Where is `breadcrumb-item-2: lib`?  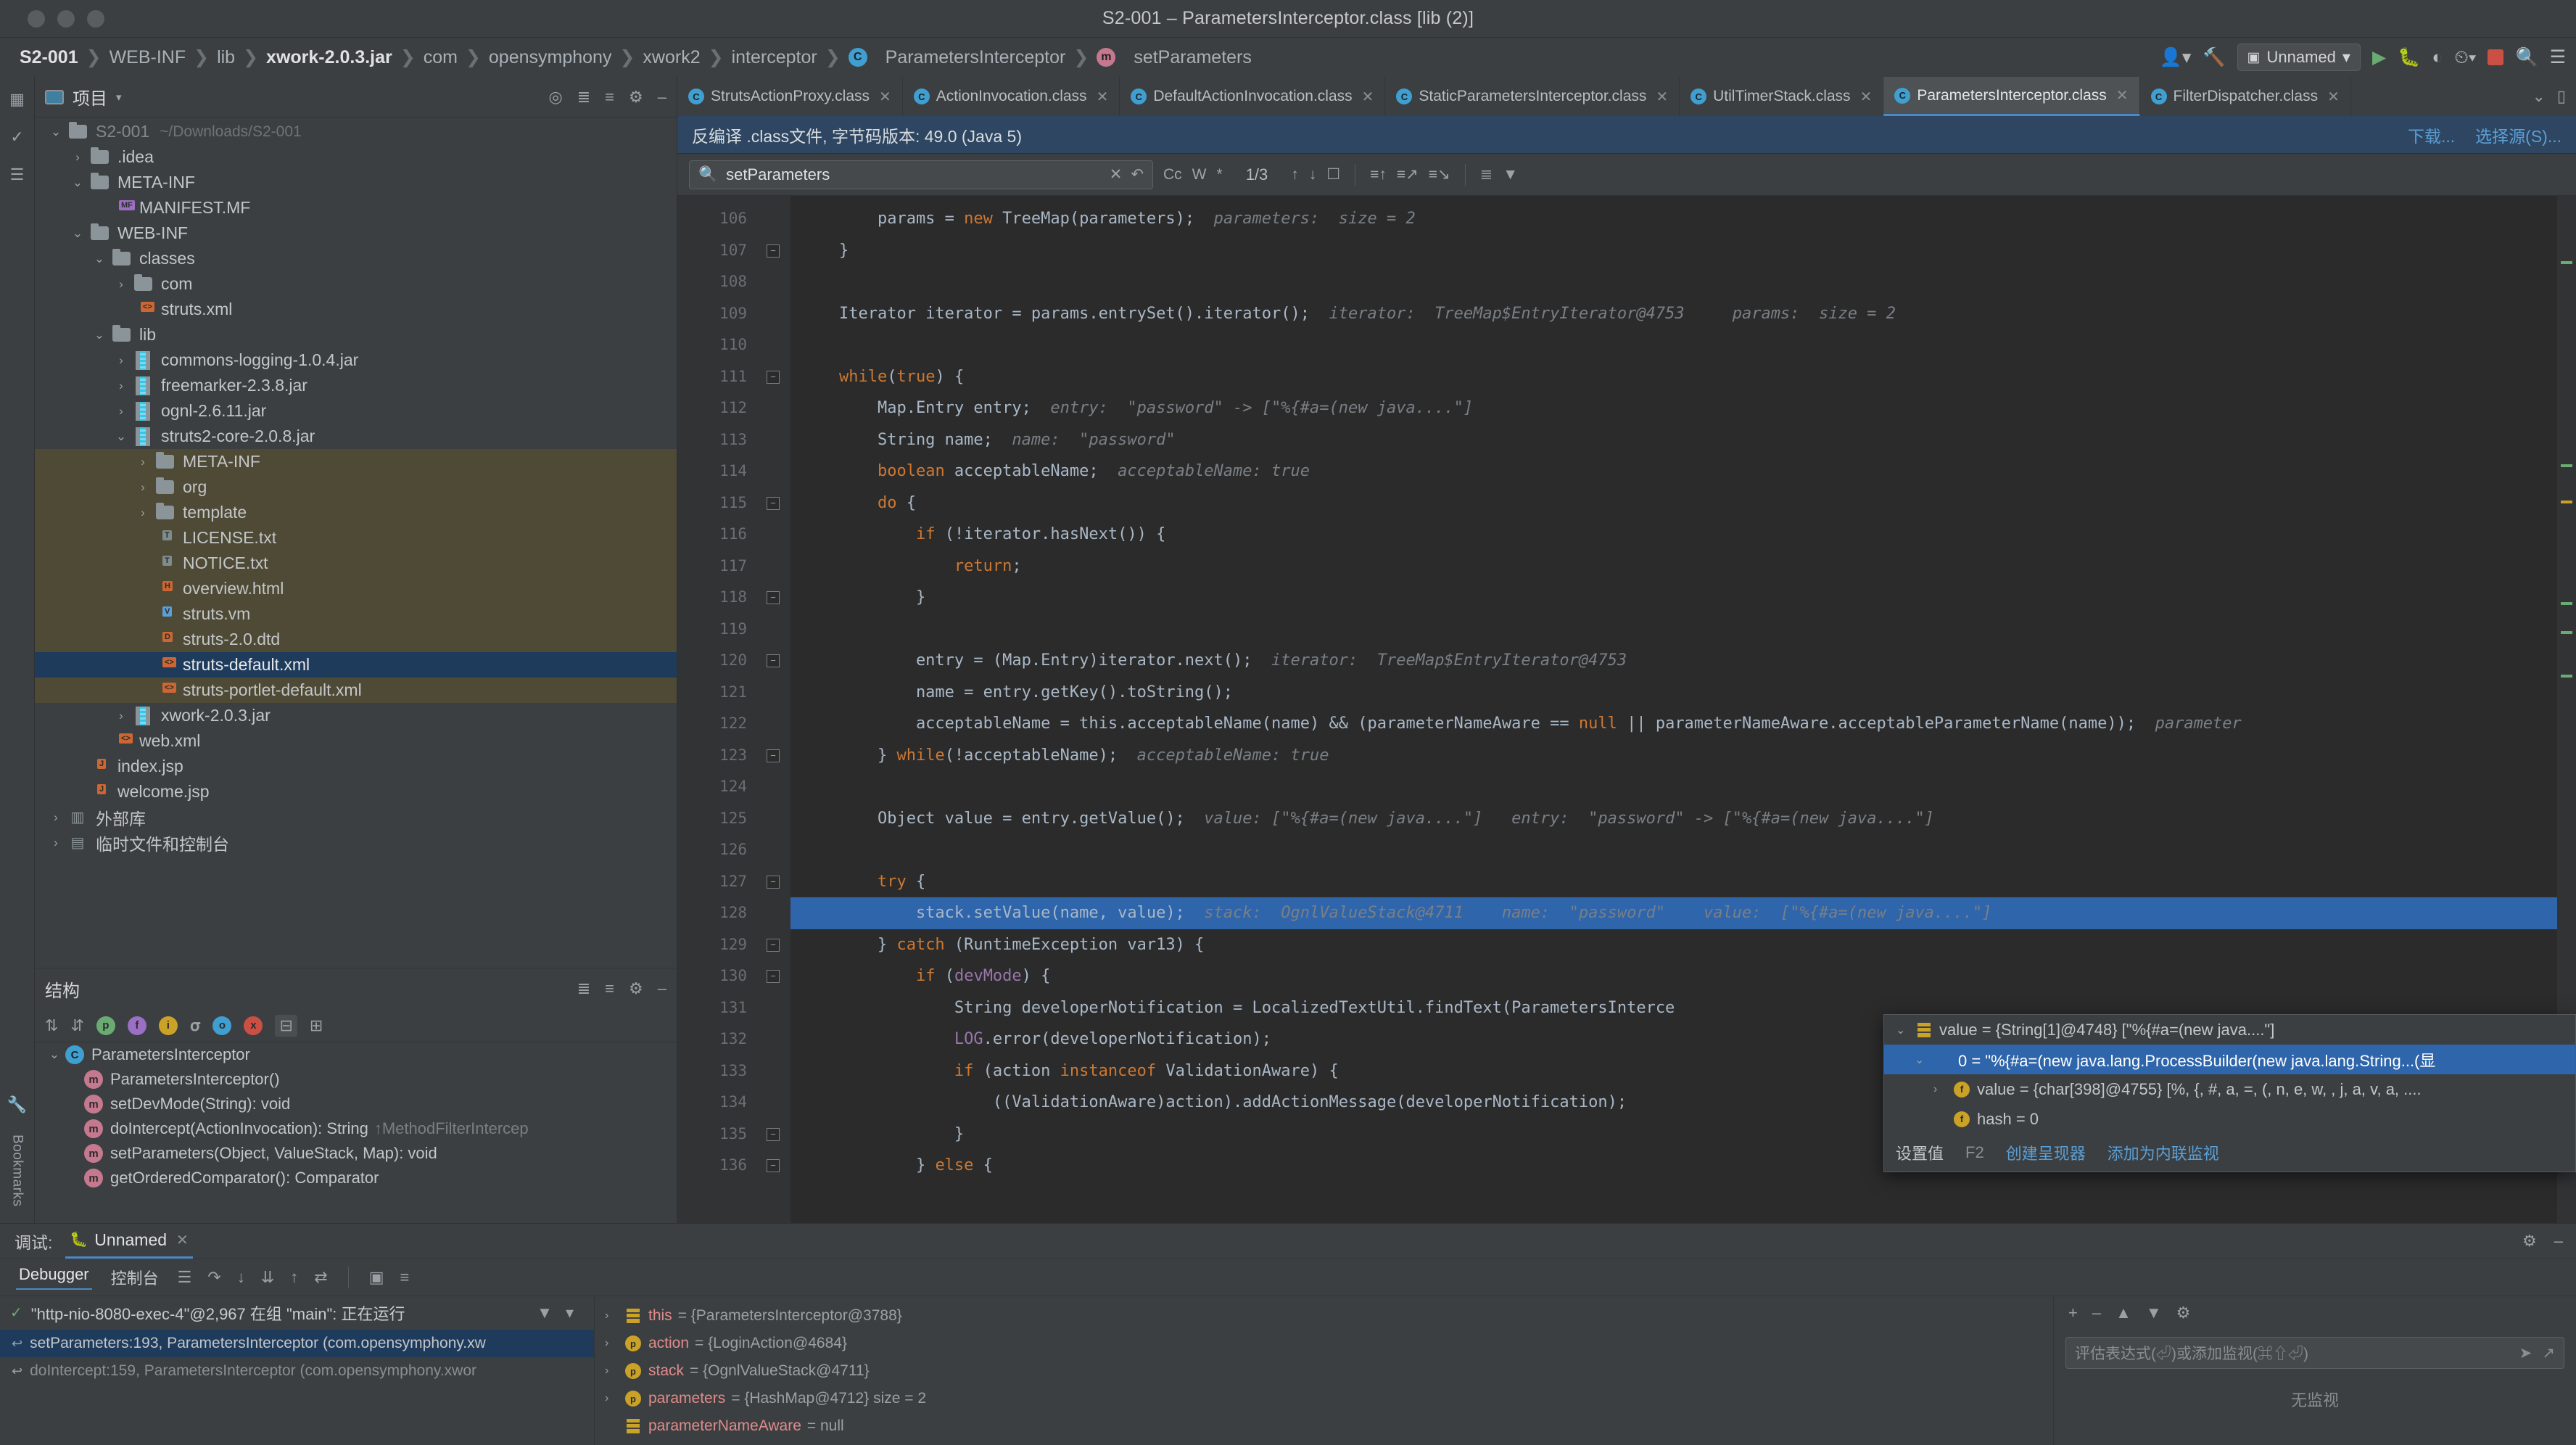
breadcrumb-item-2: lib is located at coordinates (226, 57).